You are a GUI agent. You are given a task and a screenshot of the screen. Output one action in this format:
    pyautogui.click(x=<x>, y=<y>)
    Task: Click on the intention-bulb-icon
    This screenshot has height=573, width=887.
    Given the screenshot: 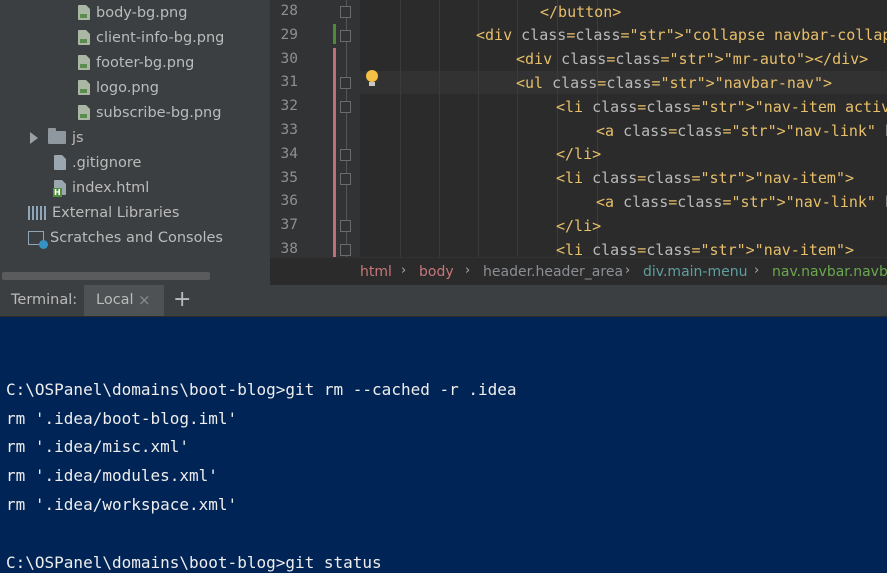 What is the action you would take?
    pyautogui.click(x=372, y=78)
    